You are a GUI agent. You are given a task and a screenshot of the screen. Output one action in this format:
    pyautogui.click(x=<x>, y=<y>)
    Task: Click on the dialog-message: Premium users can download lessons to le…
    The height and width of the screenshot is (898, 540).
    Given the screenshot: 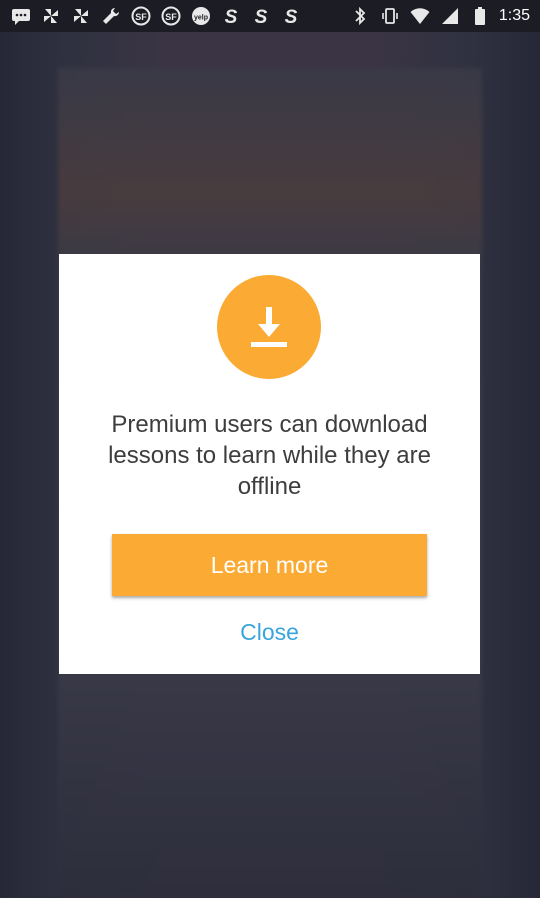 What is the action you would take?
    pyautogui.click(x=269, y=455)
    